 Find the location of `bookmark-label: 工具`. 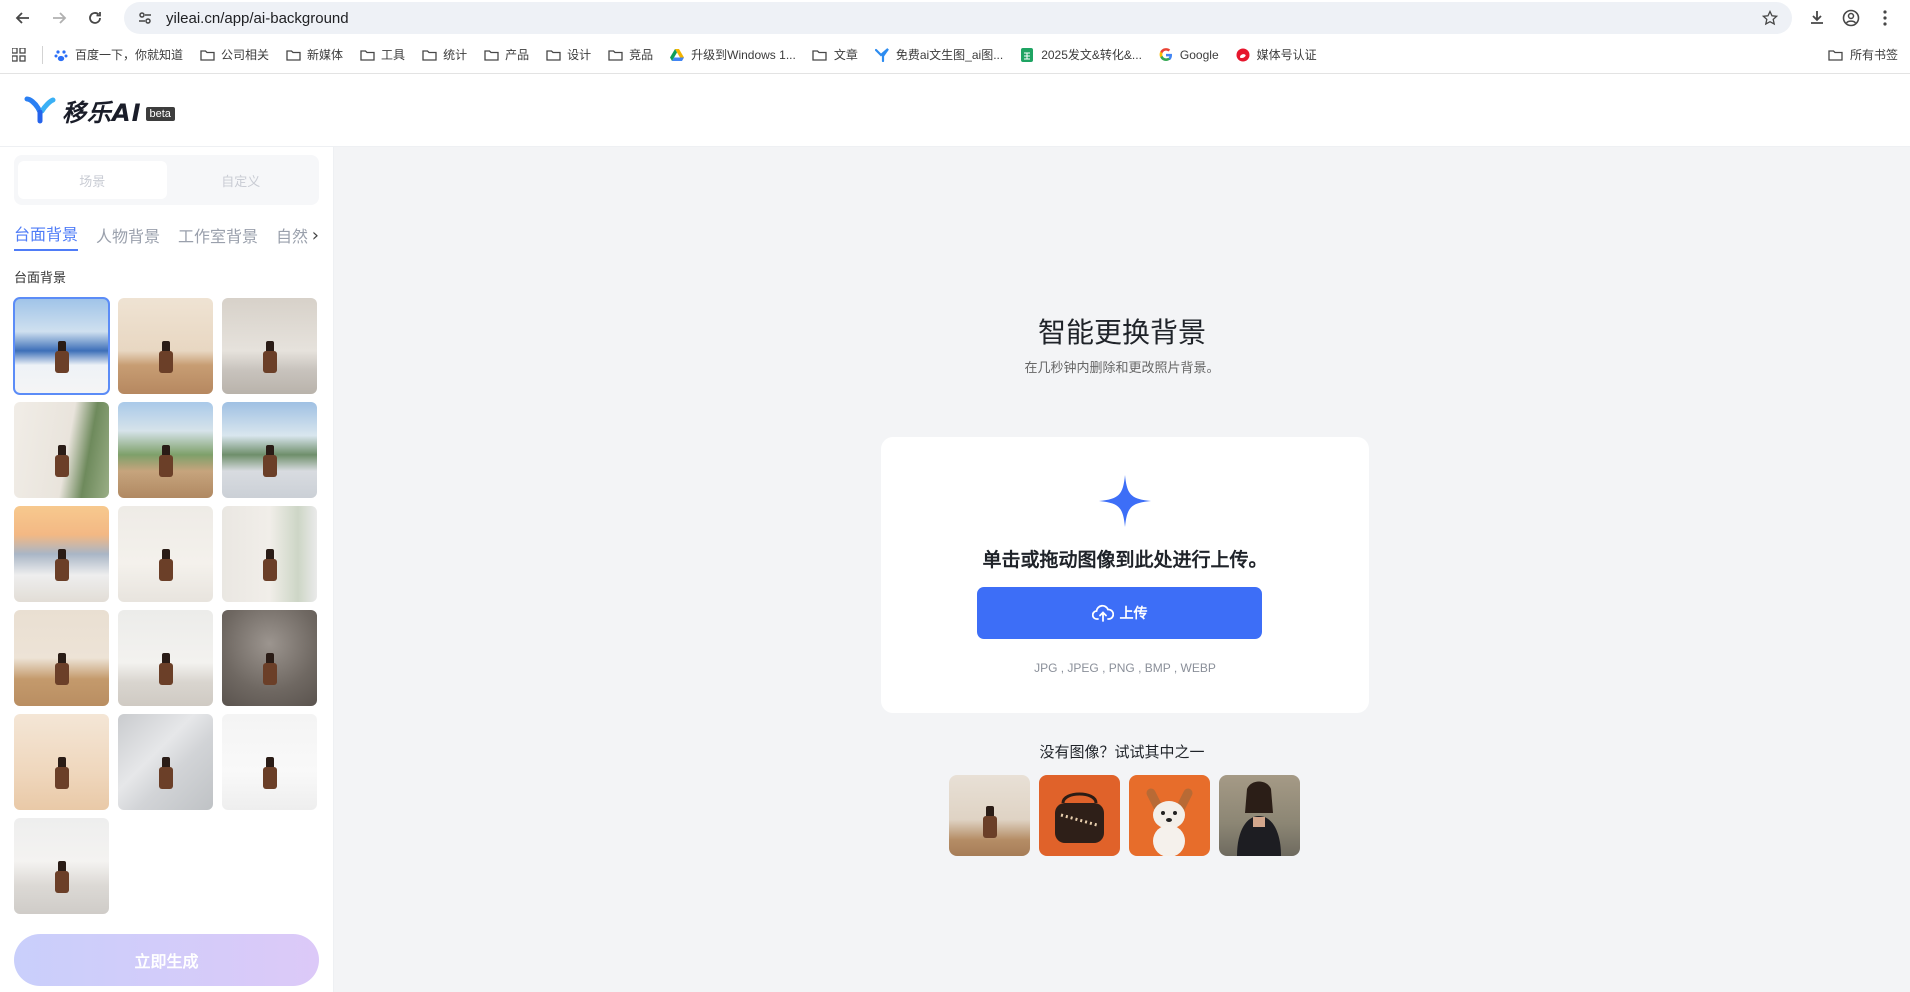

bookmark-label: 工具 is located at coordinates (393, 55).